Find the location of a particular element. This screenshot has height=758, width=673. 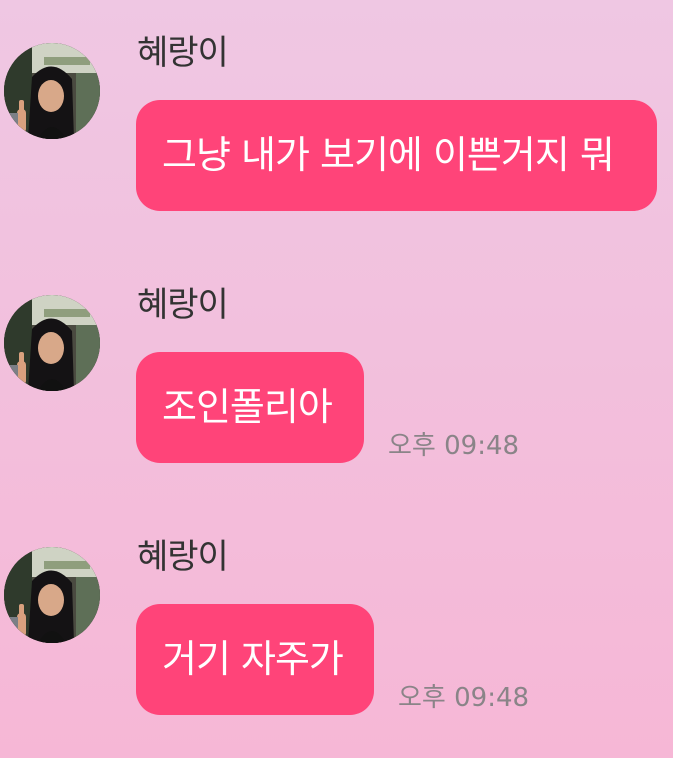

message-text: 거기 자주가 is located at coordinates (253, 659).